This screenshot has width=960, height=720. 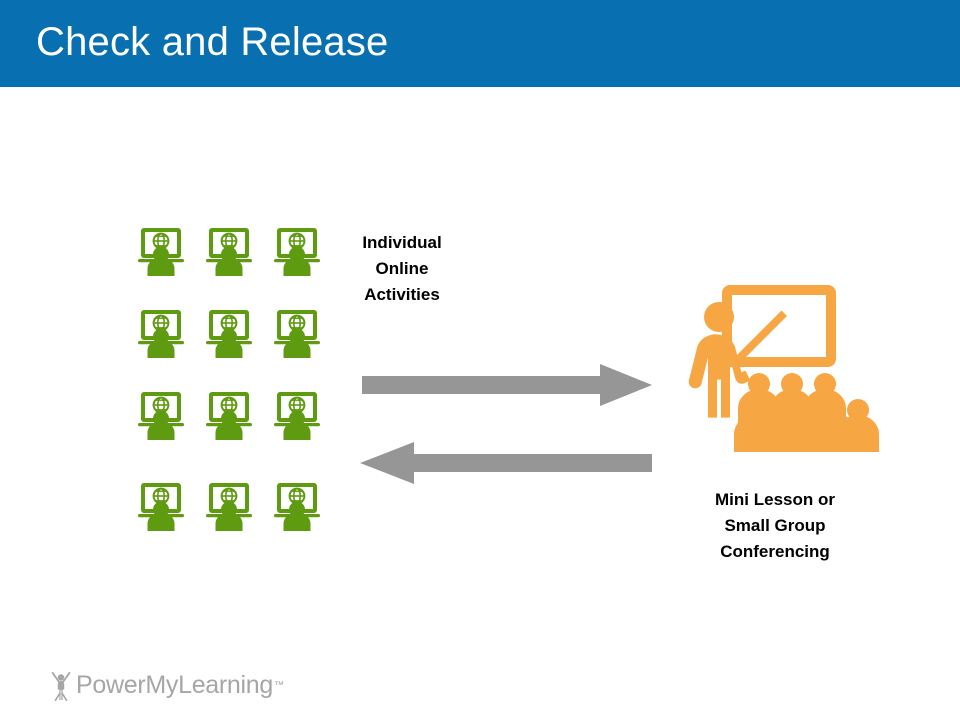 What do you see at coordinates (402, 294) in the screenshot?
I see `label-line-3: Activities` at bounding box center [402, 294].